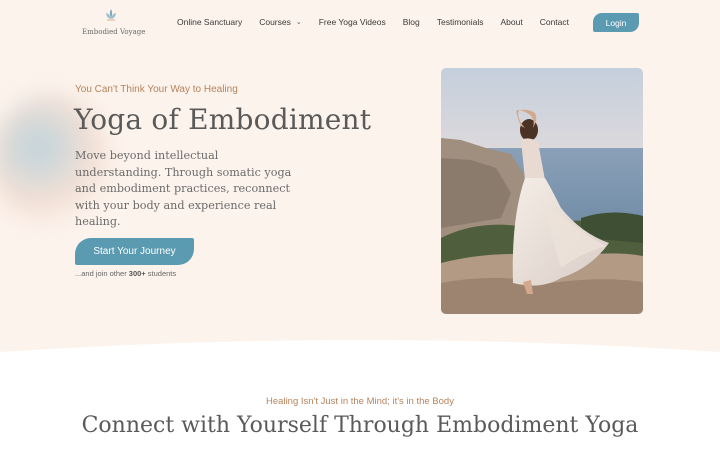  Describe the element at coordinates (114, 22) in the screenshot. I see `brand-logo: Embodied Voyage` at that location.